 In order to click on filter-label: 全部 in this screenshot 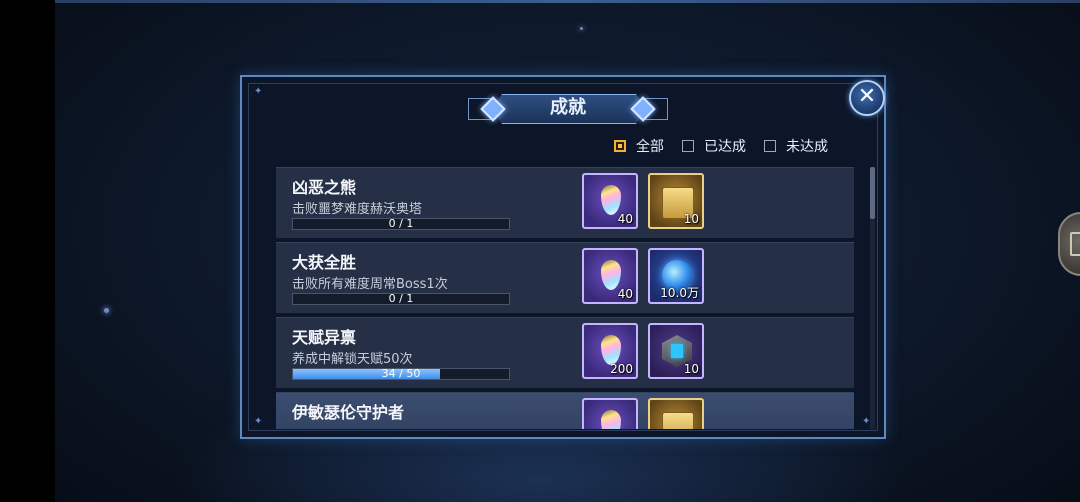, I will do `click(650, 147)`.